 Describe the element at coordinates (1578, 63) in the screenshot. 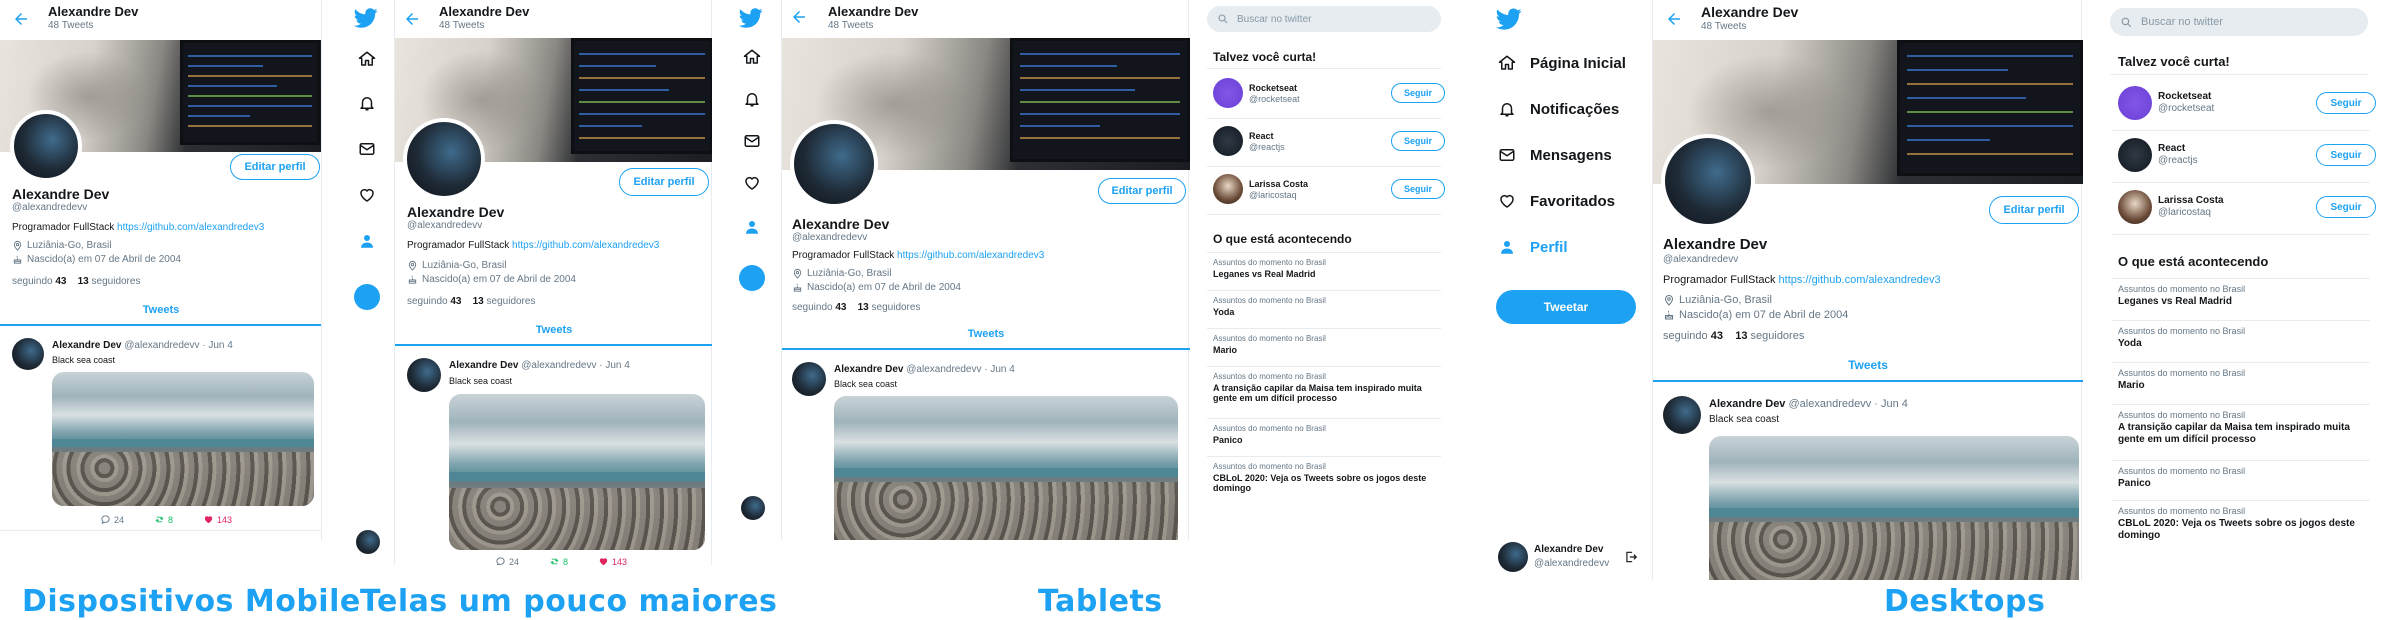

I see `nav-home: Página Inicial` at that location.